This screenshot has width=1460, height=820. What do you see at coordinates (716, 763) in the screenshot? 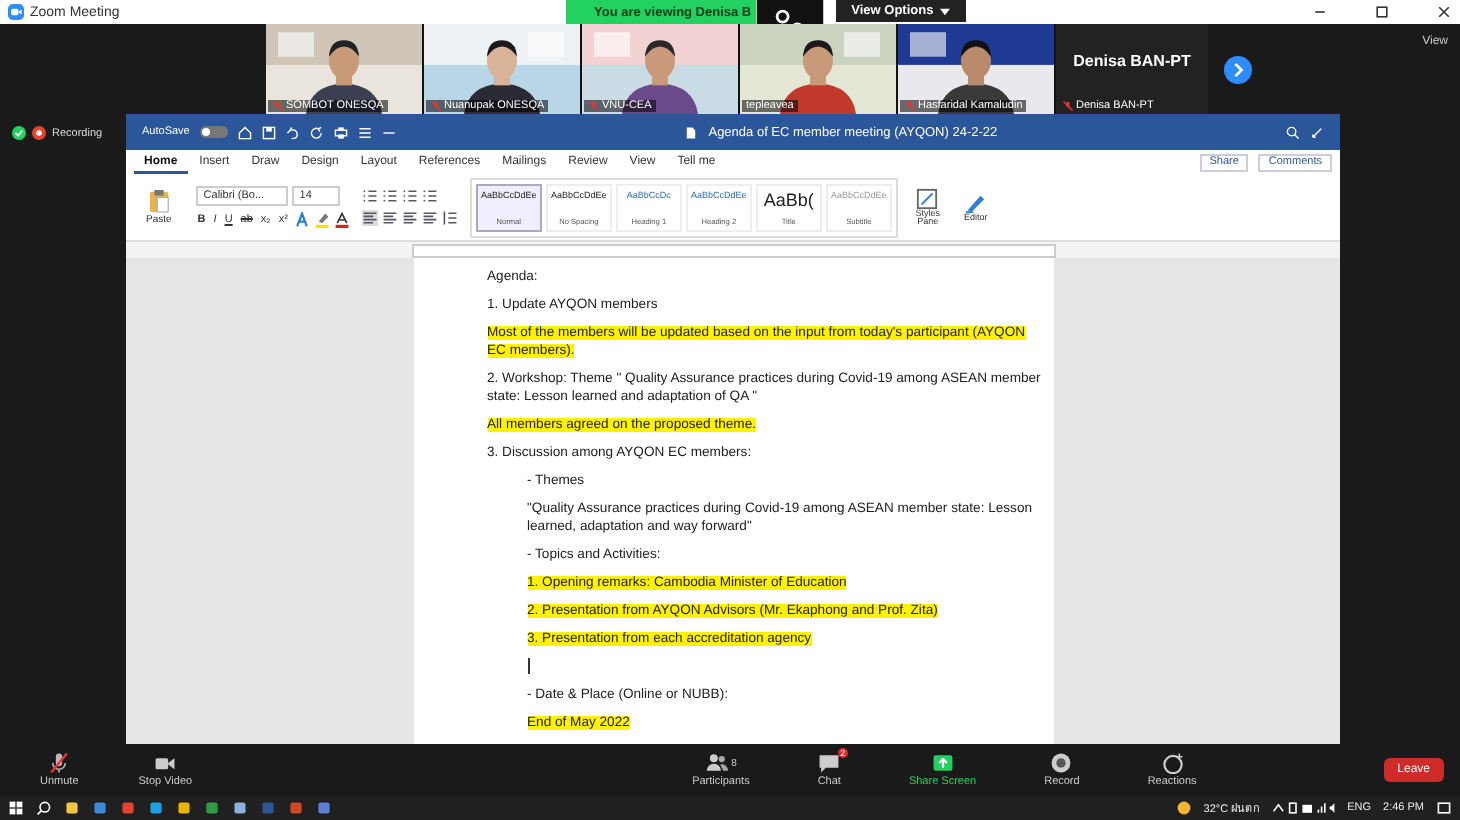
I see `people-icon` at bounding box center [716, 763].